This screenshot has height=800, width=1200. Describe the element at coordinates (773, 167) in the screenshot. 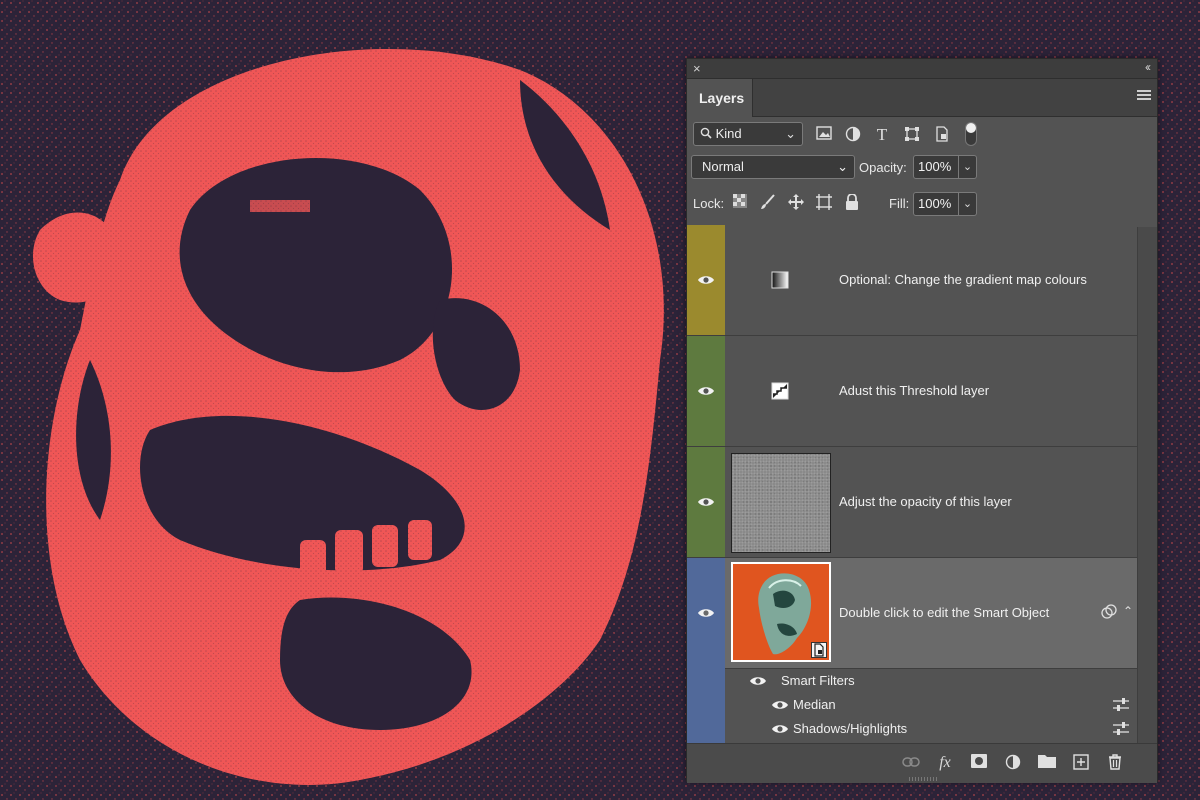

I see `blend-mode-select: Normal ⌄` at that location.